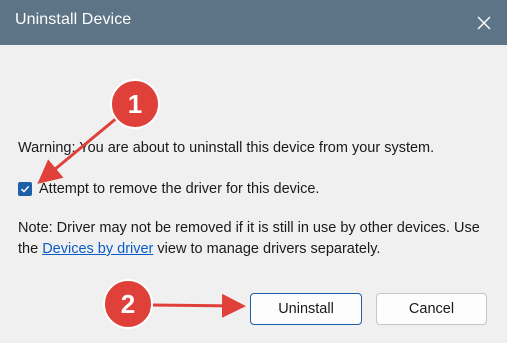 The width and height of the screenshot is (507, 343). Describe the element at coordinates (267, 249) in the screenshot. I see `note-text-end: view to manage drivers separately.` at that location.